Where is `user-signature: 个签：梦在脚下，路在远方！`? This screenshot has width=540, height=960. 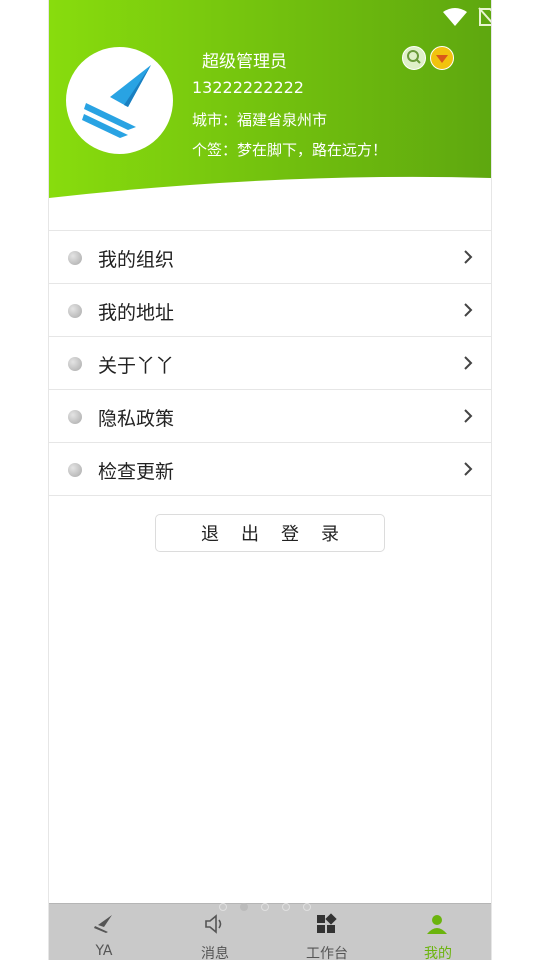 user-signature: 个签：梦在脚下，路在远方！ is located at coordinates (290, 150).